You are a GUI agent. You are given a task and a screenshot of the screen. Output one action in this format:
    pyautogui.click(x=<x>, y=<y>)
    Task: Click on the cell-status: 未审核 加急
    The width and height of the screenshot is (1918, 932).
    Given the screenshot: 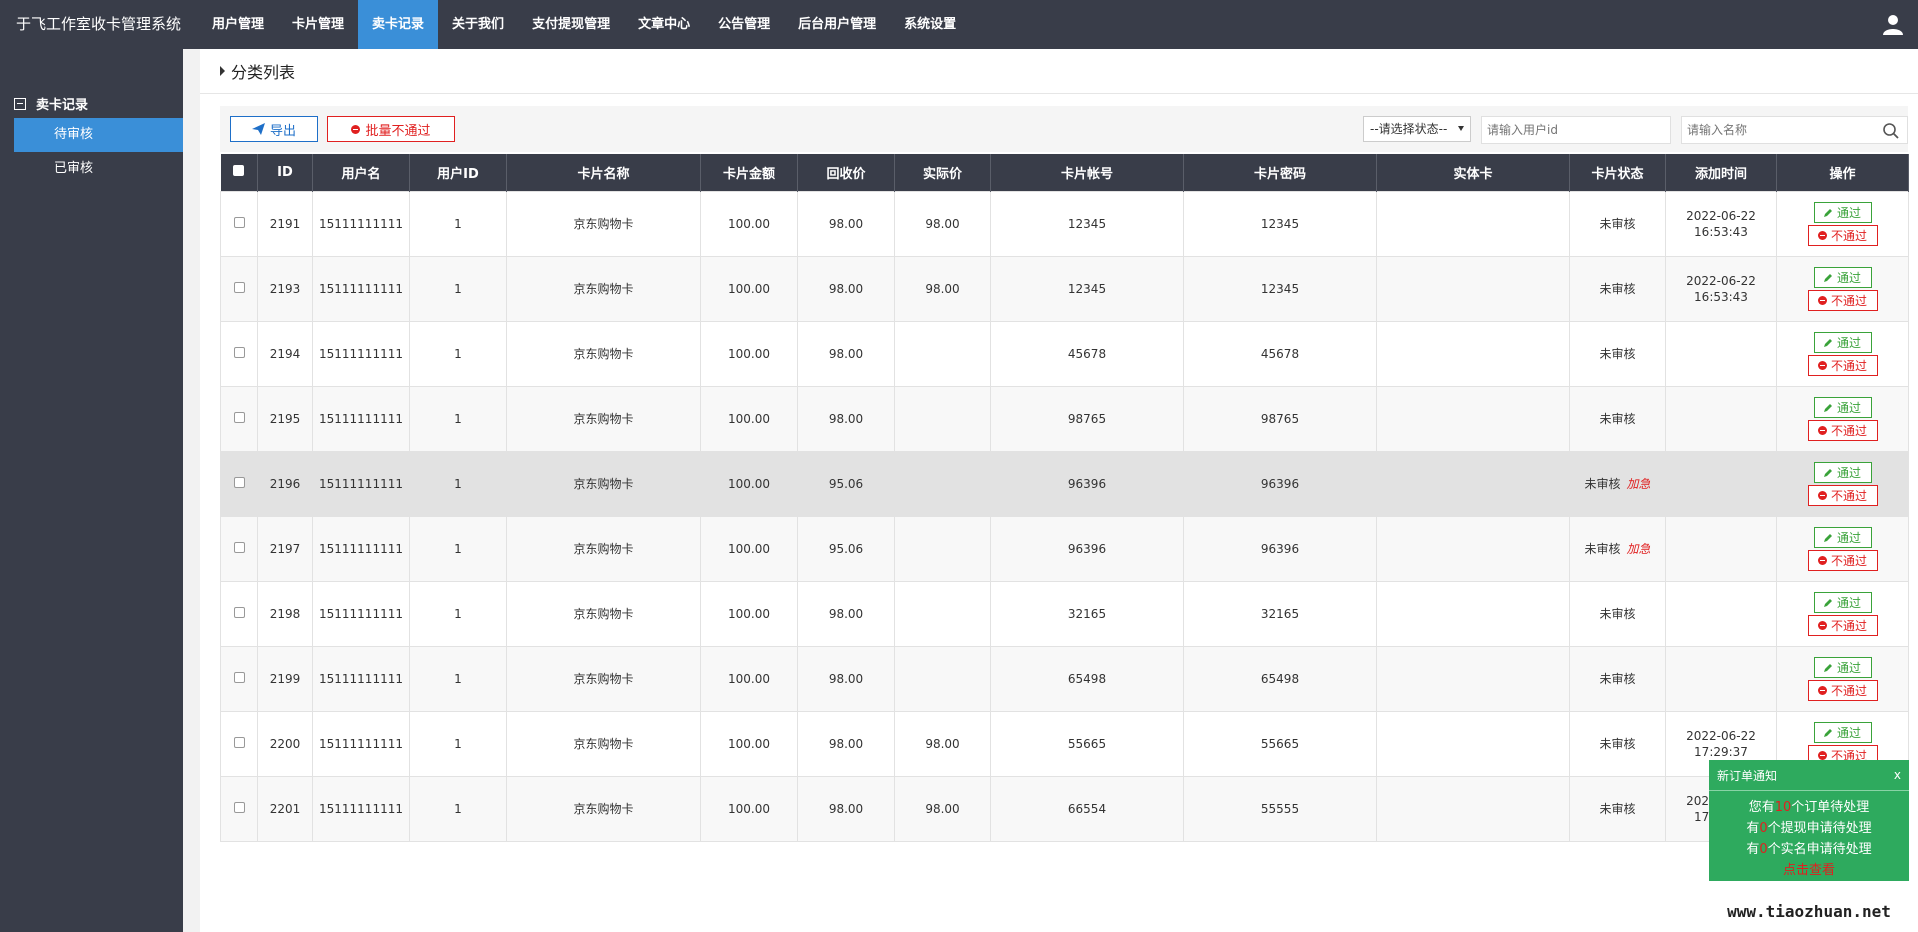 What is the action you would take?
    pyautogui.click(x=1617, y=483)
    